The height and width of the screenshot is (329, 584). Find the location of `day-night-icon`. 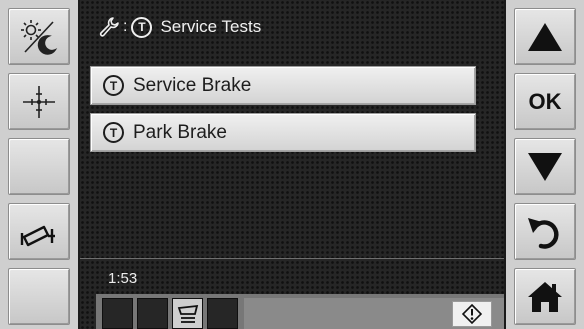

day-night-icon is located at coordinates (39, 37).